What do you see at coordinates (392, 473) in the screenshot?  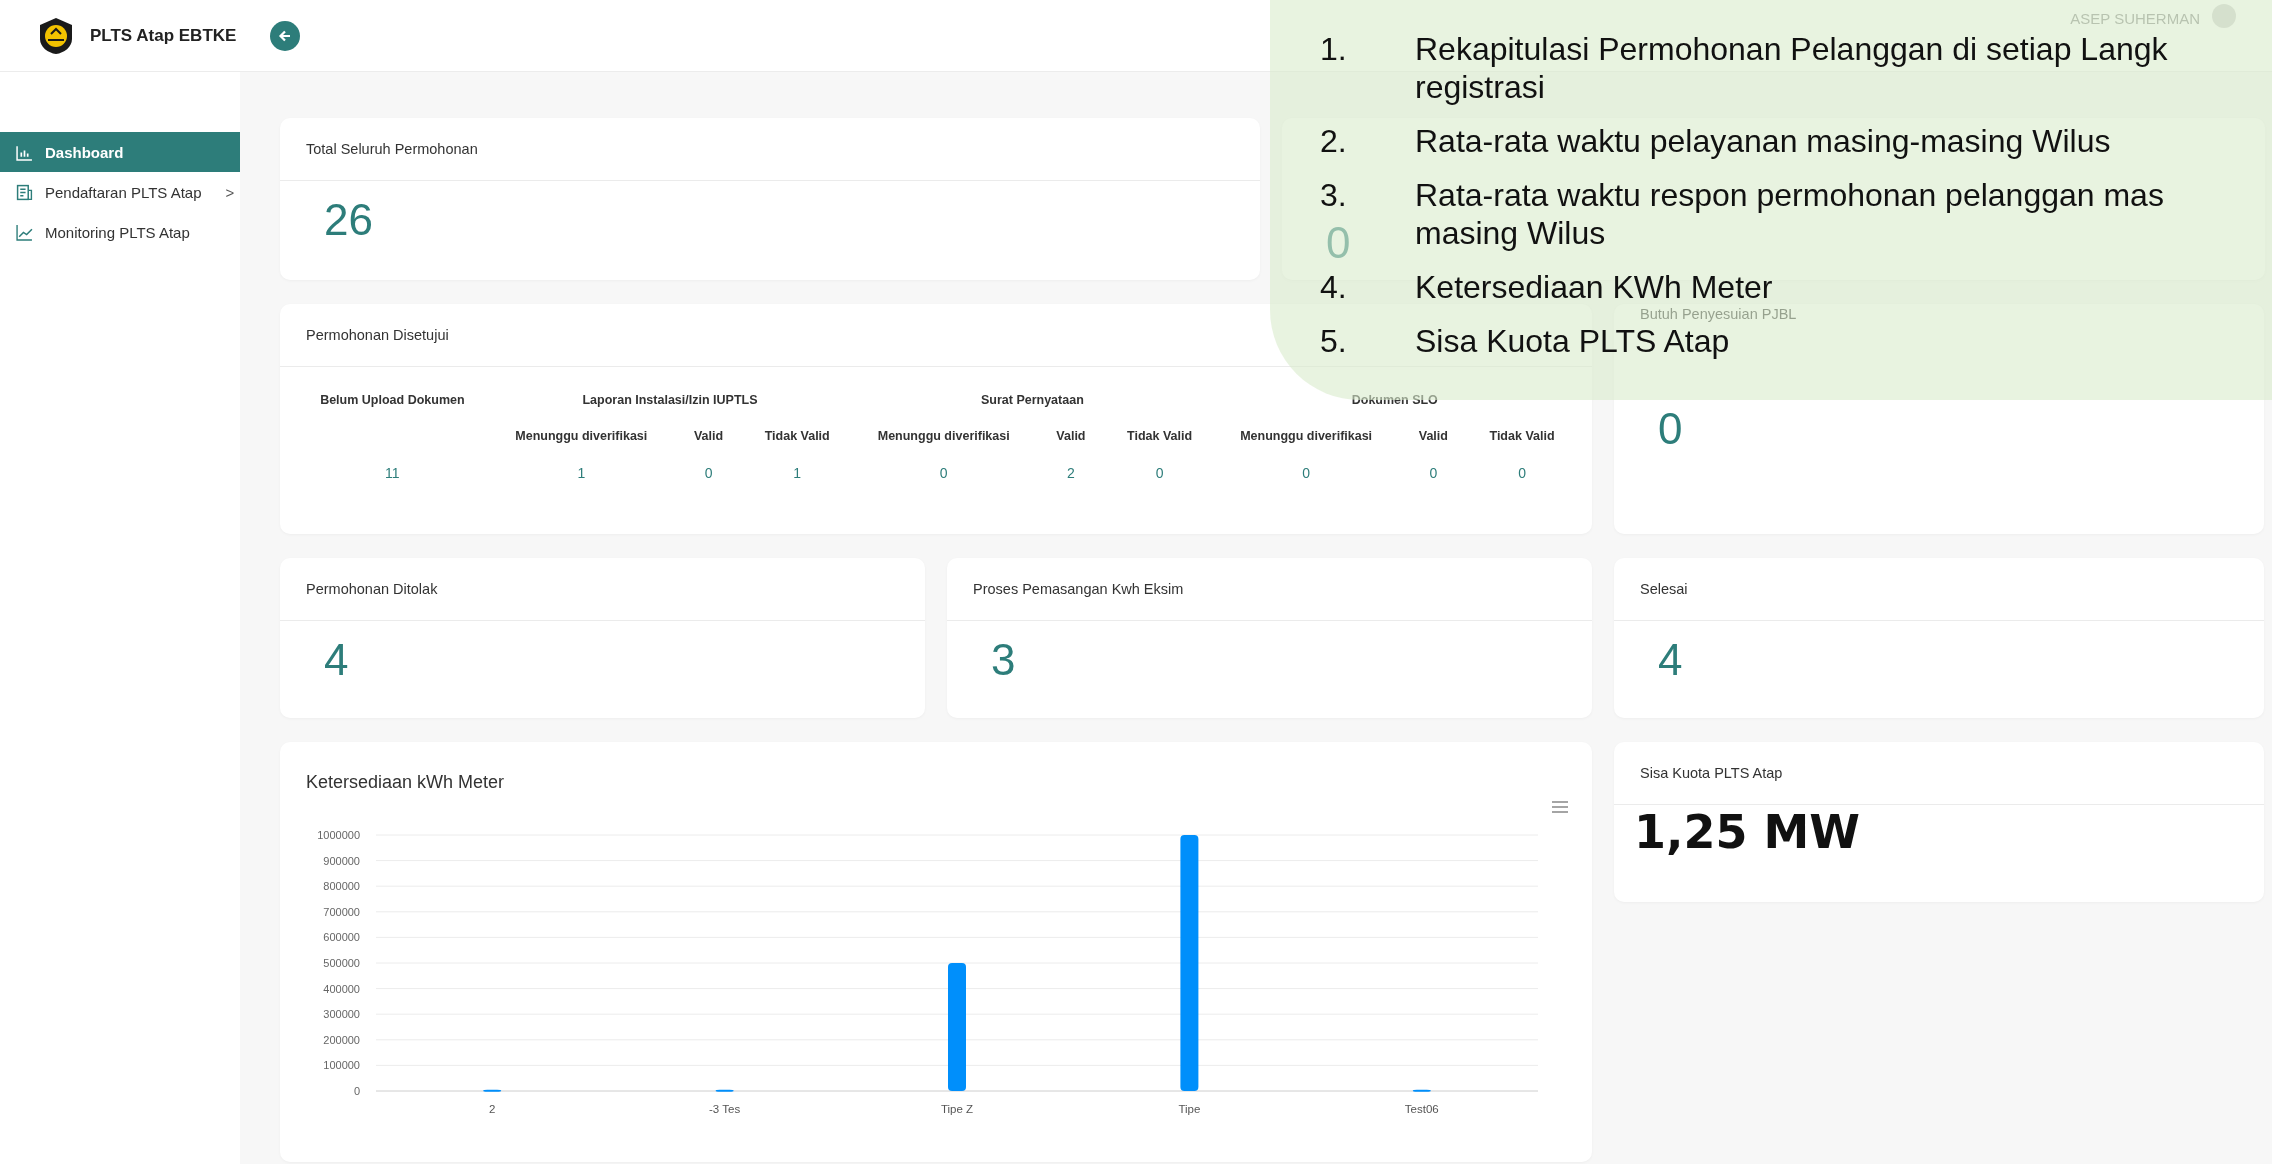 I see `table-cell-text: 11` at bounding box center [392, 473].